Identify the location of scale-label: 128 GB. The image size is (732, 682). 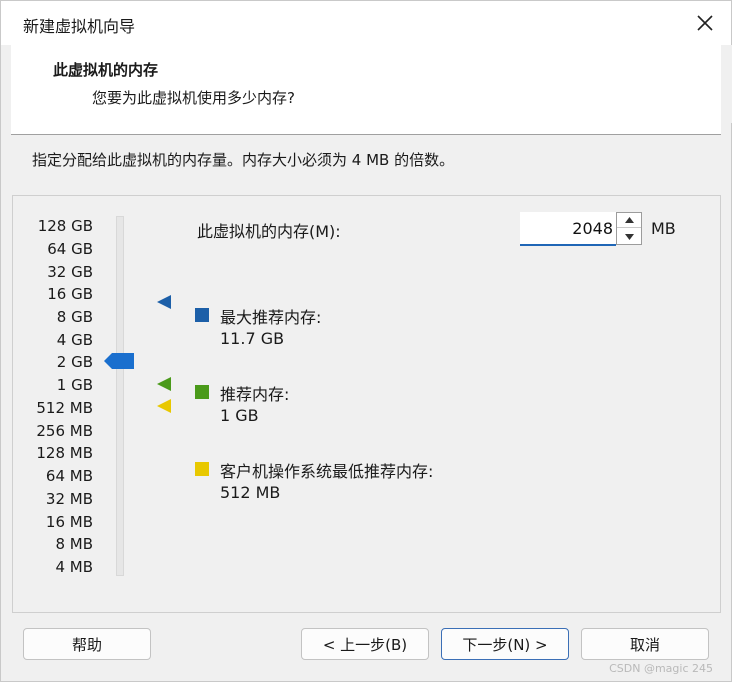
(65, 226).